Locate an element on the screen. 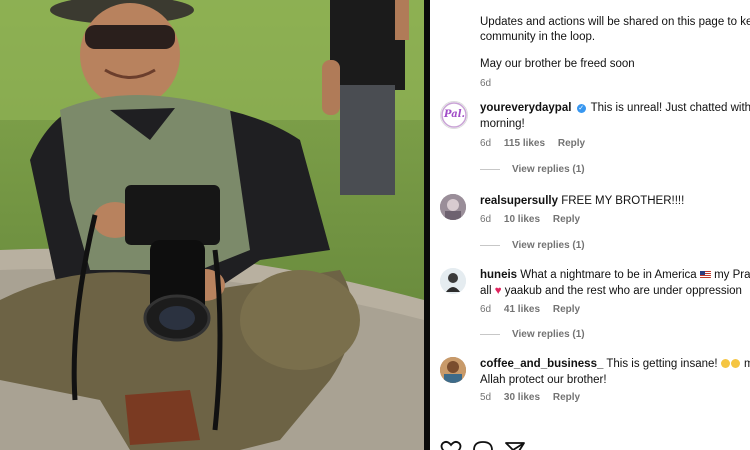 This screenshot has width=750, height=450. comment-text: What a nightmare to be in America is located at coordinates (608, 275).